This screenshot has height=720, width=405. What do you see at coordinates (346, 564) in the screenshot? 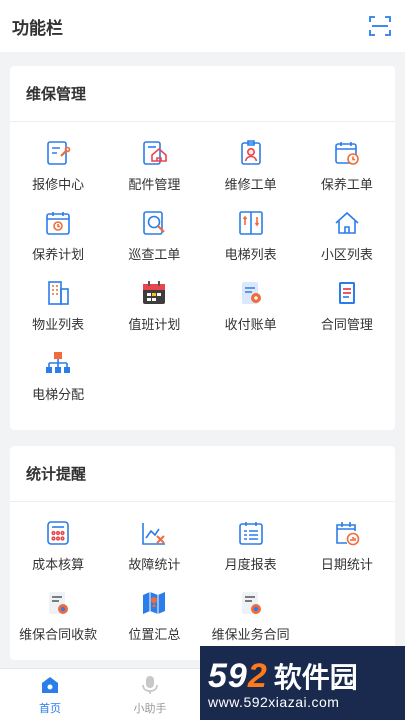
I see `menu-item-label: 日期统计` at bounding box center [346, 564].